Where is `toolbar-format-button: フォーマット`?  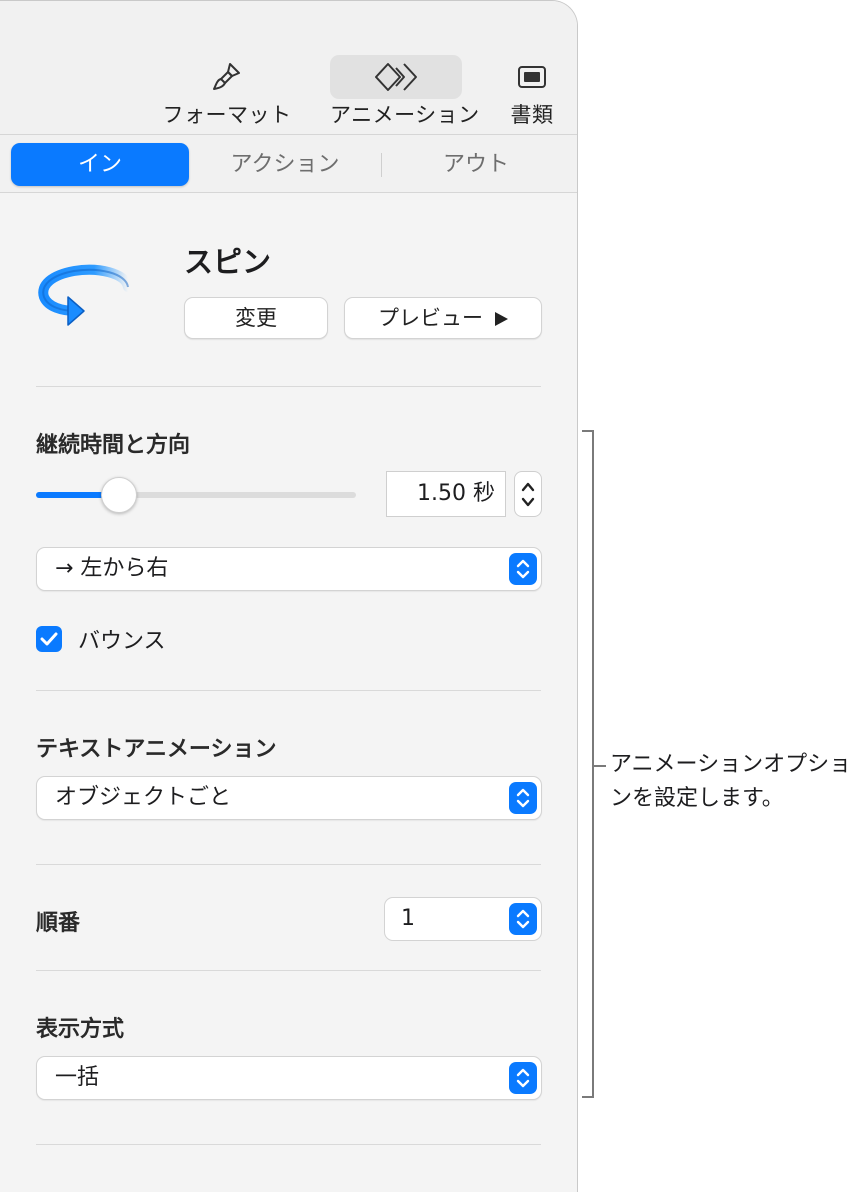 toolbar-format-button: フォーマット is located at coordinates (227, 92).